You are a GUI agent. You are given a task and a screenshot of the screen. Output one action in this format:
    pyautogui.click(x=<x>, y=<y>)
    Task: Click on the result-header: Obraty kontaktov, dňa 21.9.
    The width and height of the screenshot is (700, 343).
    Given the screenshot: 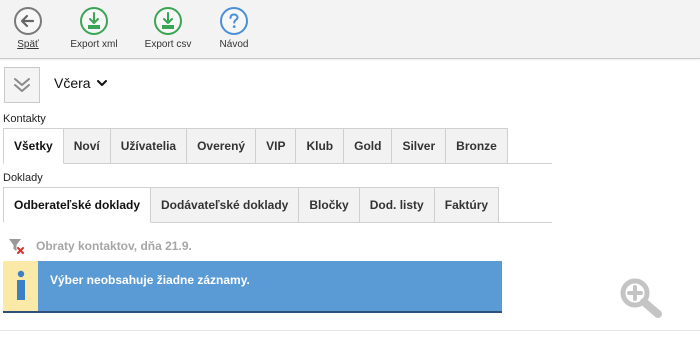 What is the action you would take?
    pyautogui.click(x=100, y=246)
    